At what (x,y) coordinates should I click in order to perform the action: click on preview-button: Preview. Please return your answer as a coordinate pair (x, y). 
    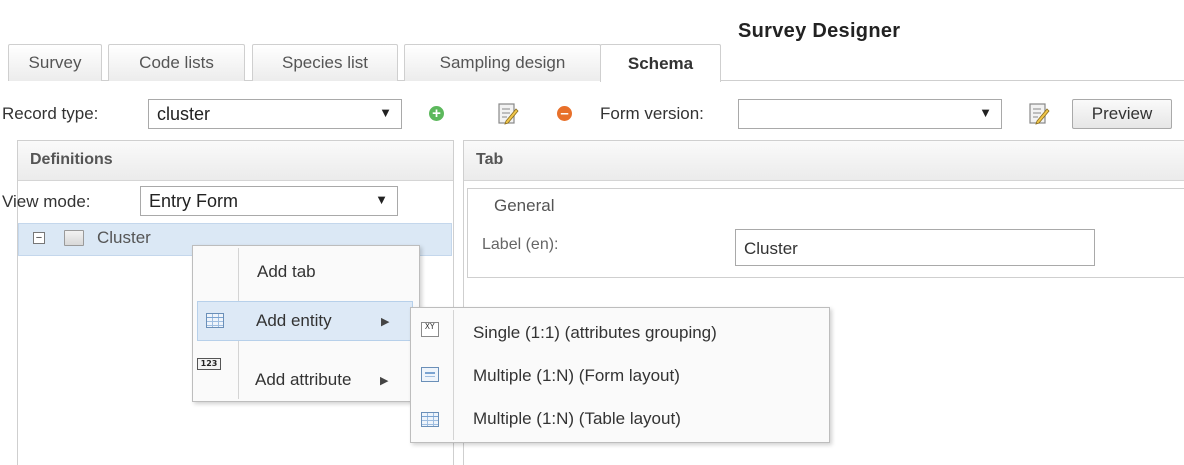
    Looking at the image, I should click on (1122, 114).